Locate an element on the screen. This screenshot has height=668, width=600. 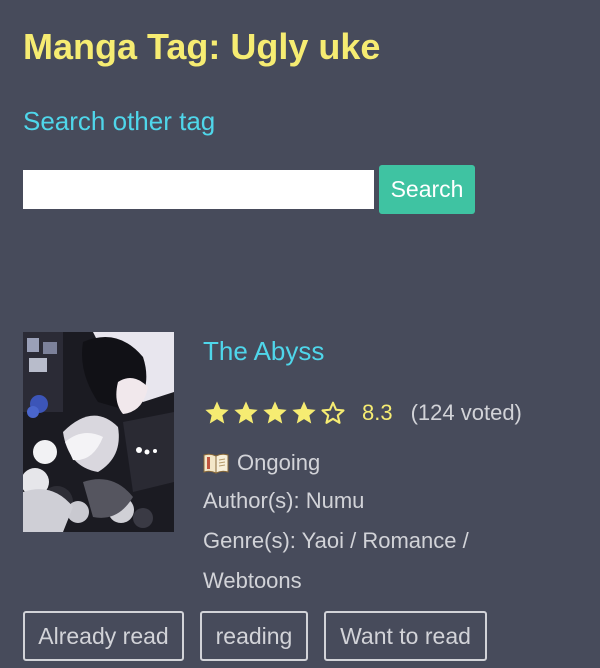
rating-value: 8.3 is located at coordinates (377, 412).